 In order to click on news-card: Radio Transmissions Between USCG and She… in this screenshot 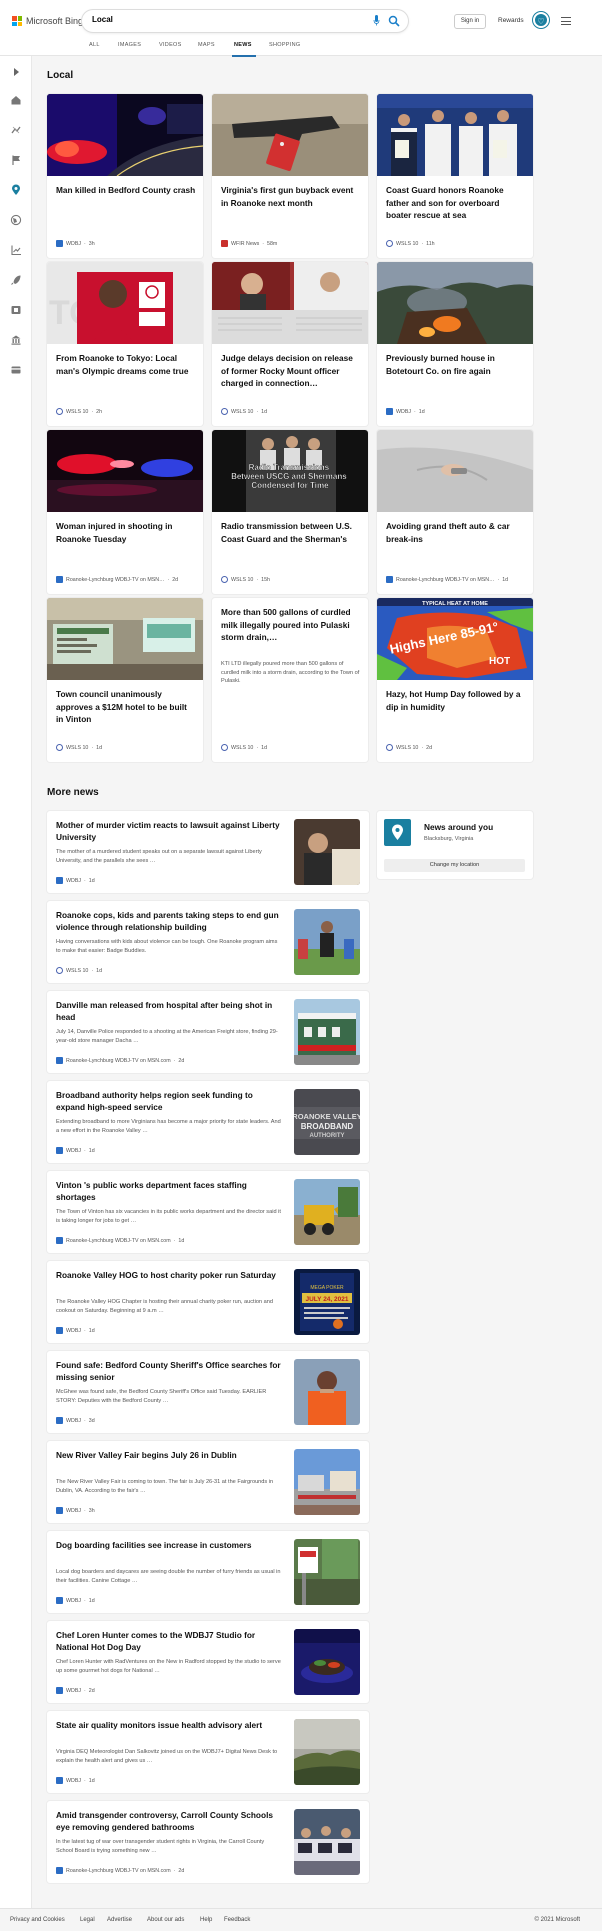, I will do `click(290, 512)`.